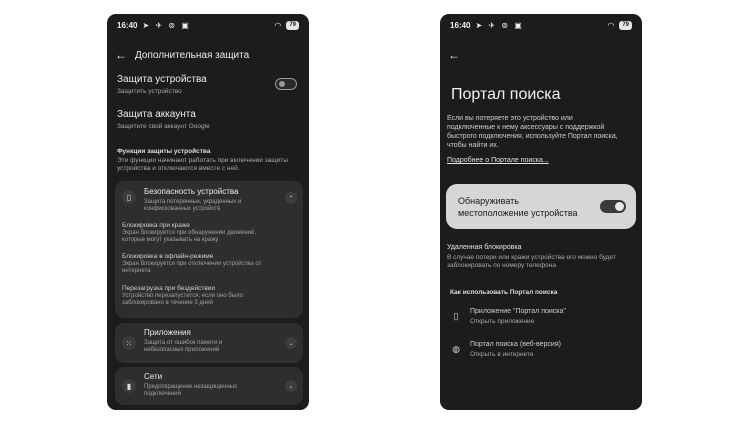  What do you see at coordinates (170, 240) in the screenshot?
I see `theft-lock-desc-2: которые могут указывать на кражу` at bounding box center [170, 240].